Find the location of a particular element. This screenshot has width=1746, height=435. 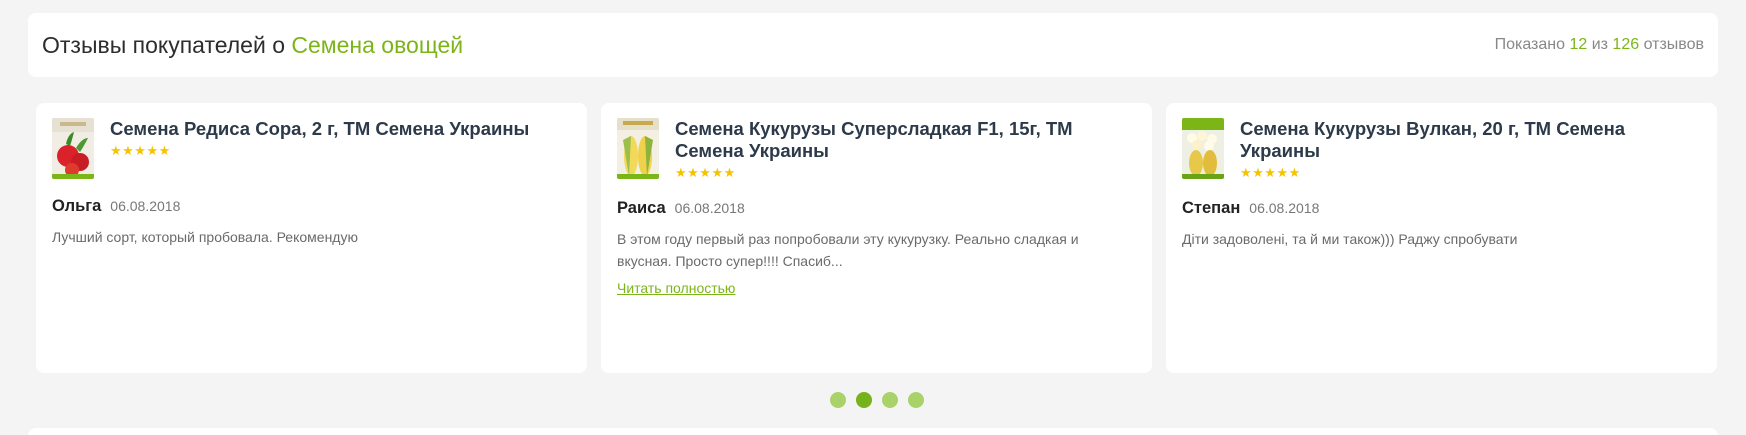

radish-seed-pack-icon is located at coordinates (73, 148).